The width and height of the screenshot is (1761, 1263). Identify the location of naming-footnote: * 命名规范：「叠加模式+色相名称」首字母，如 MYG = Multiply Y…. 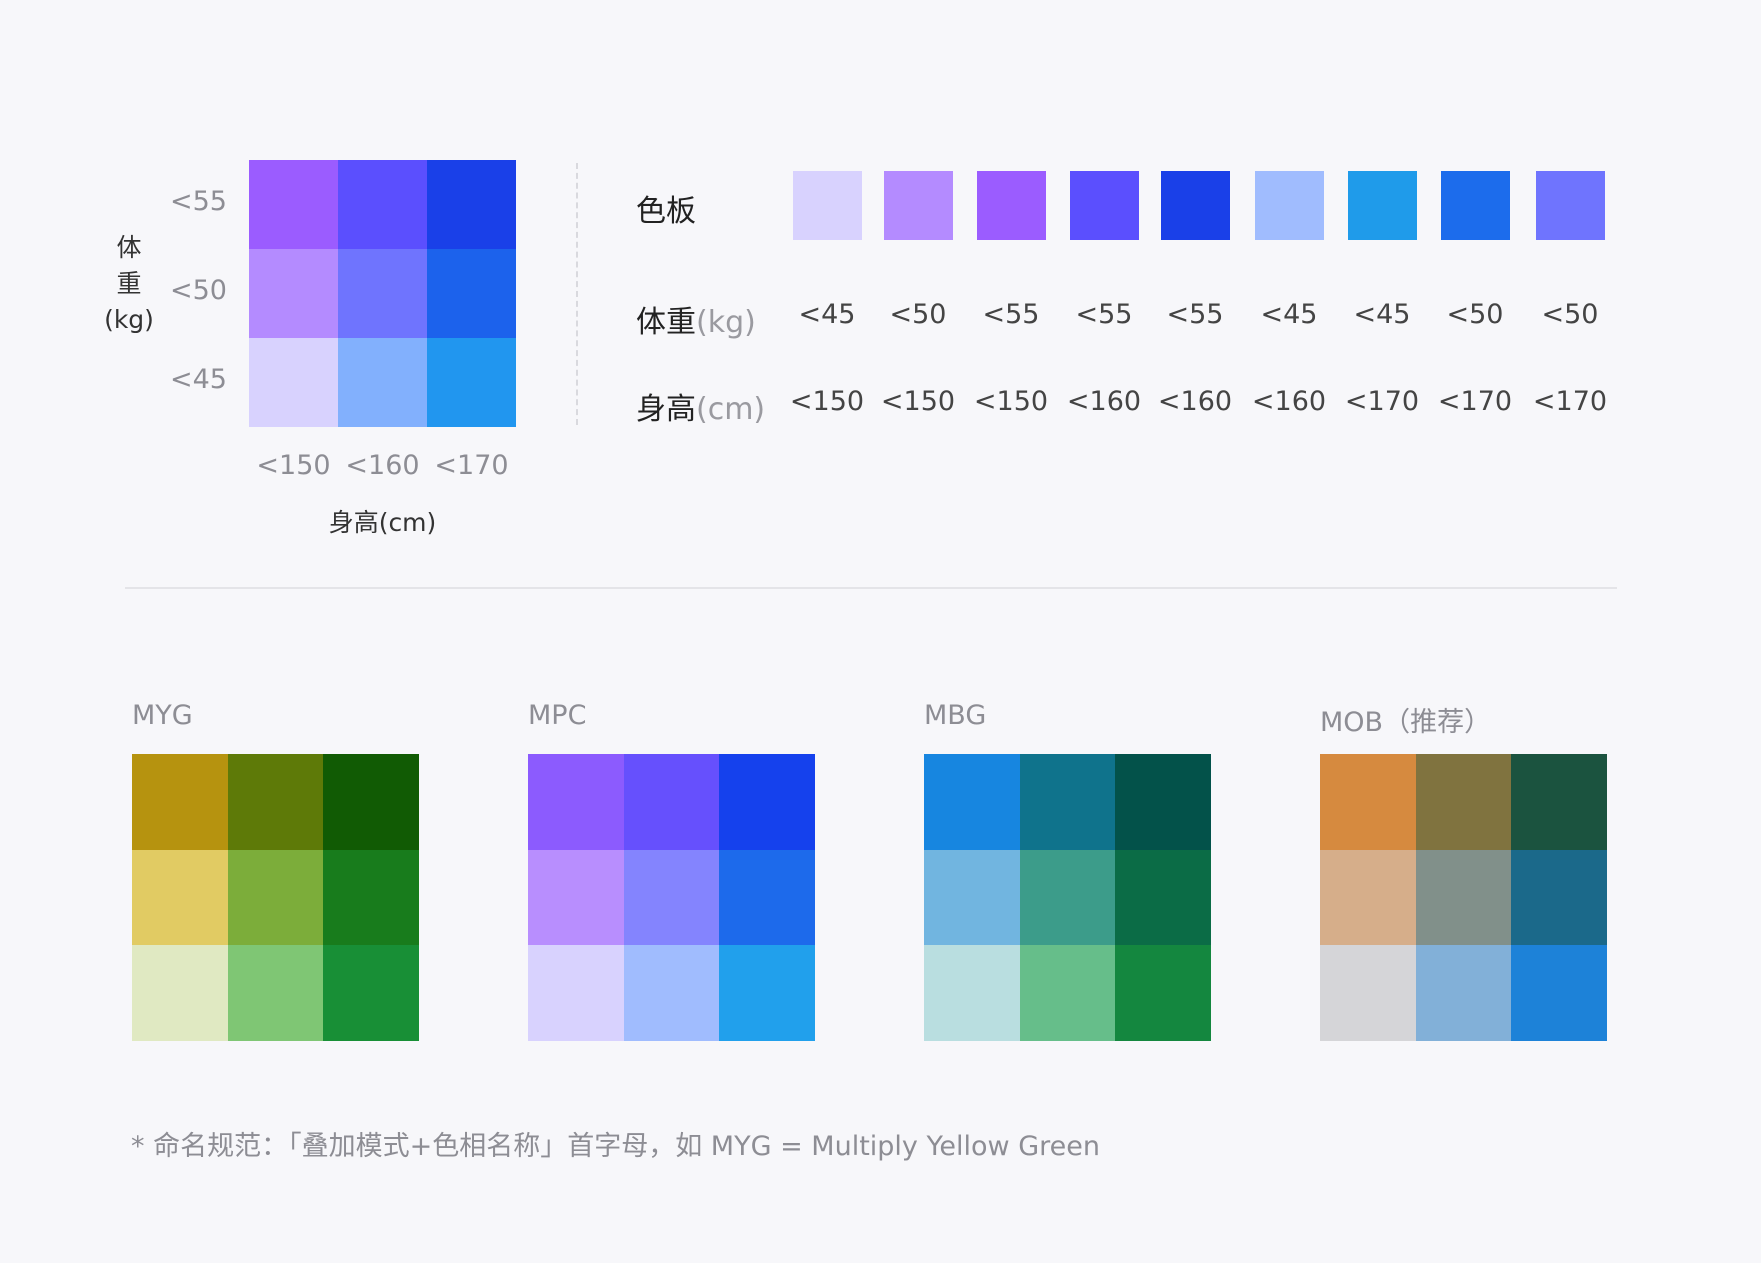
(615, 1146).